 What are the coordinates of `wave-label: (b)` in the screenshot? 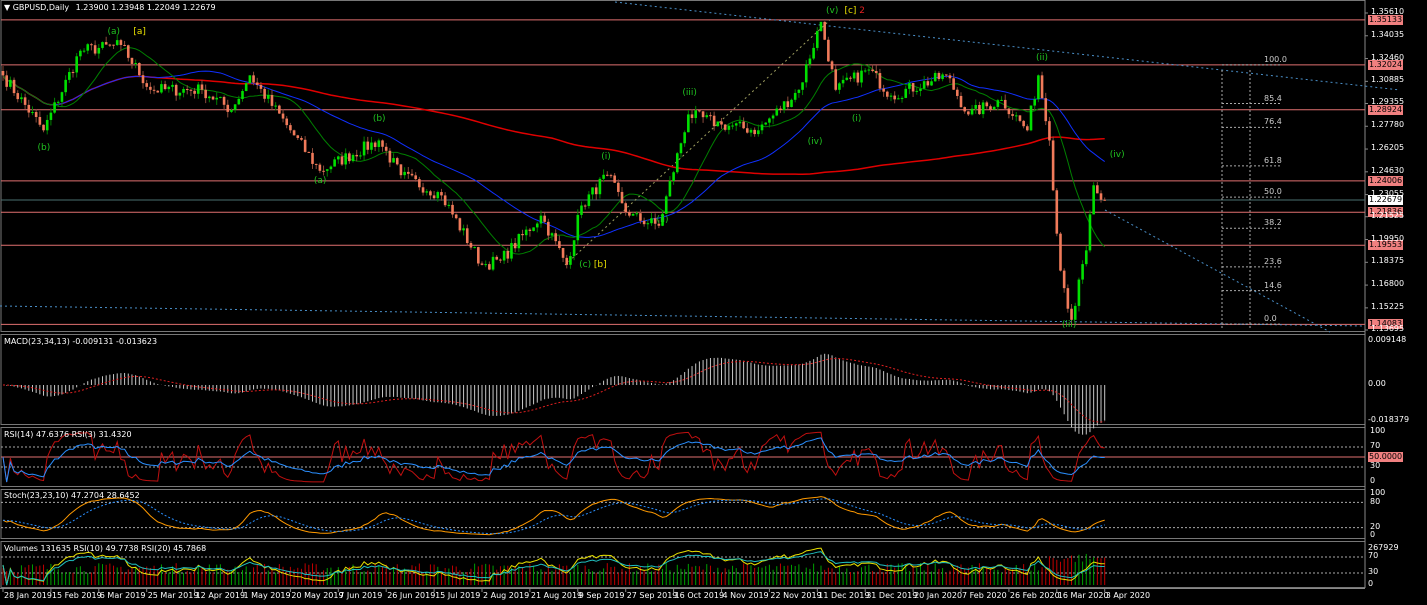 It's located at (44, 148).